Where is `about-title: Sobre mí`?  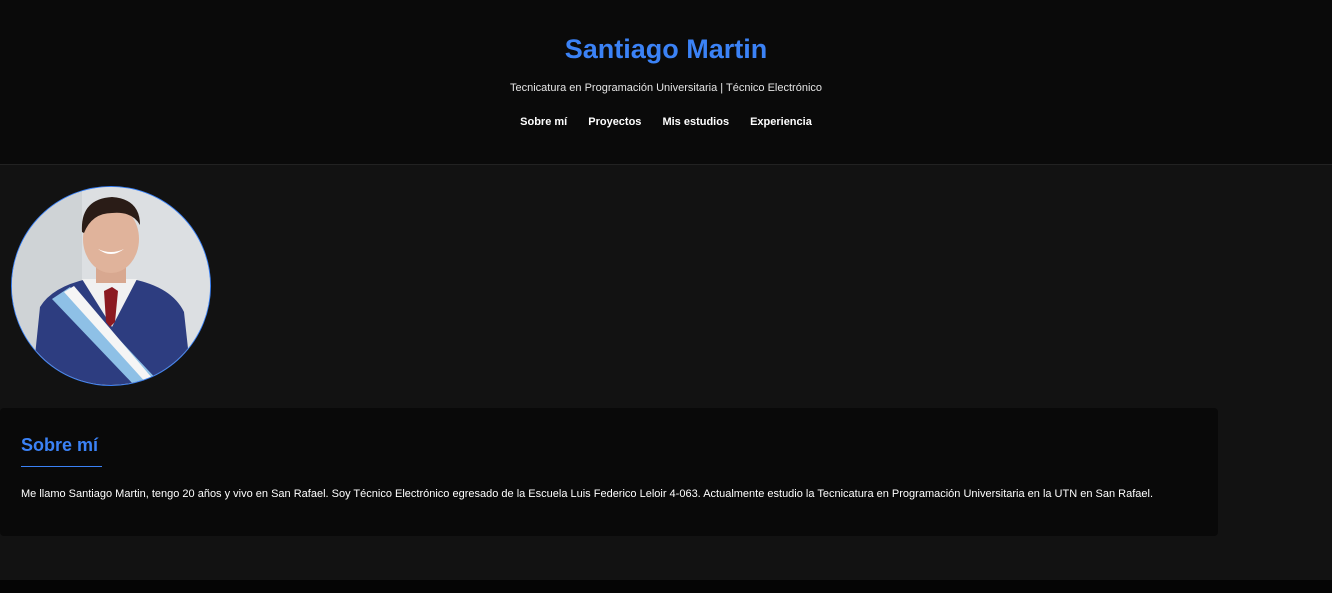
about-title: Sobre mí is located at coordinates (60, 445).